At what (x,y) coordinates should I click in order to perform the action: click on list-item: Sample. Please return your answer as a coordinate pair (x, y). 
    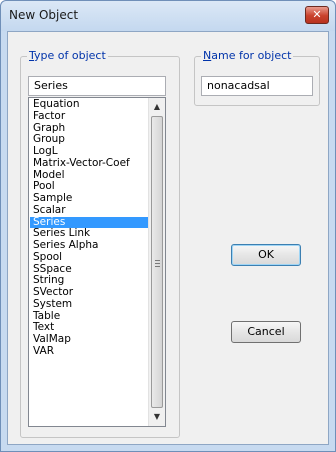
    Looking at the image, I should click on (89, 198).